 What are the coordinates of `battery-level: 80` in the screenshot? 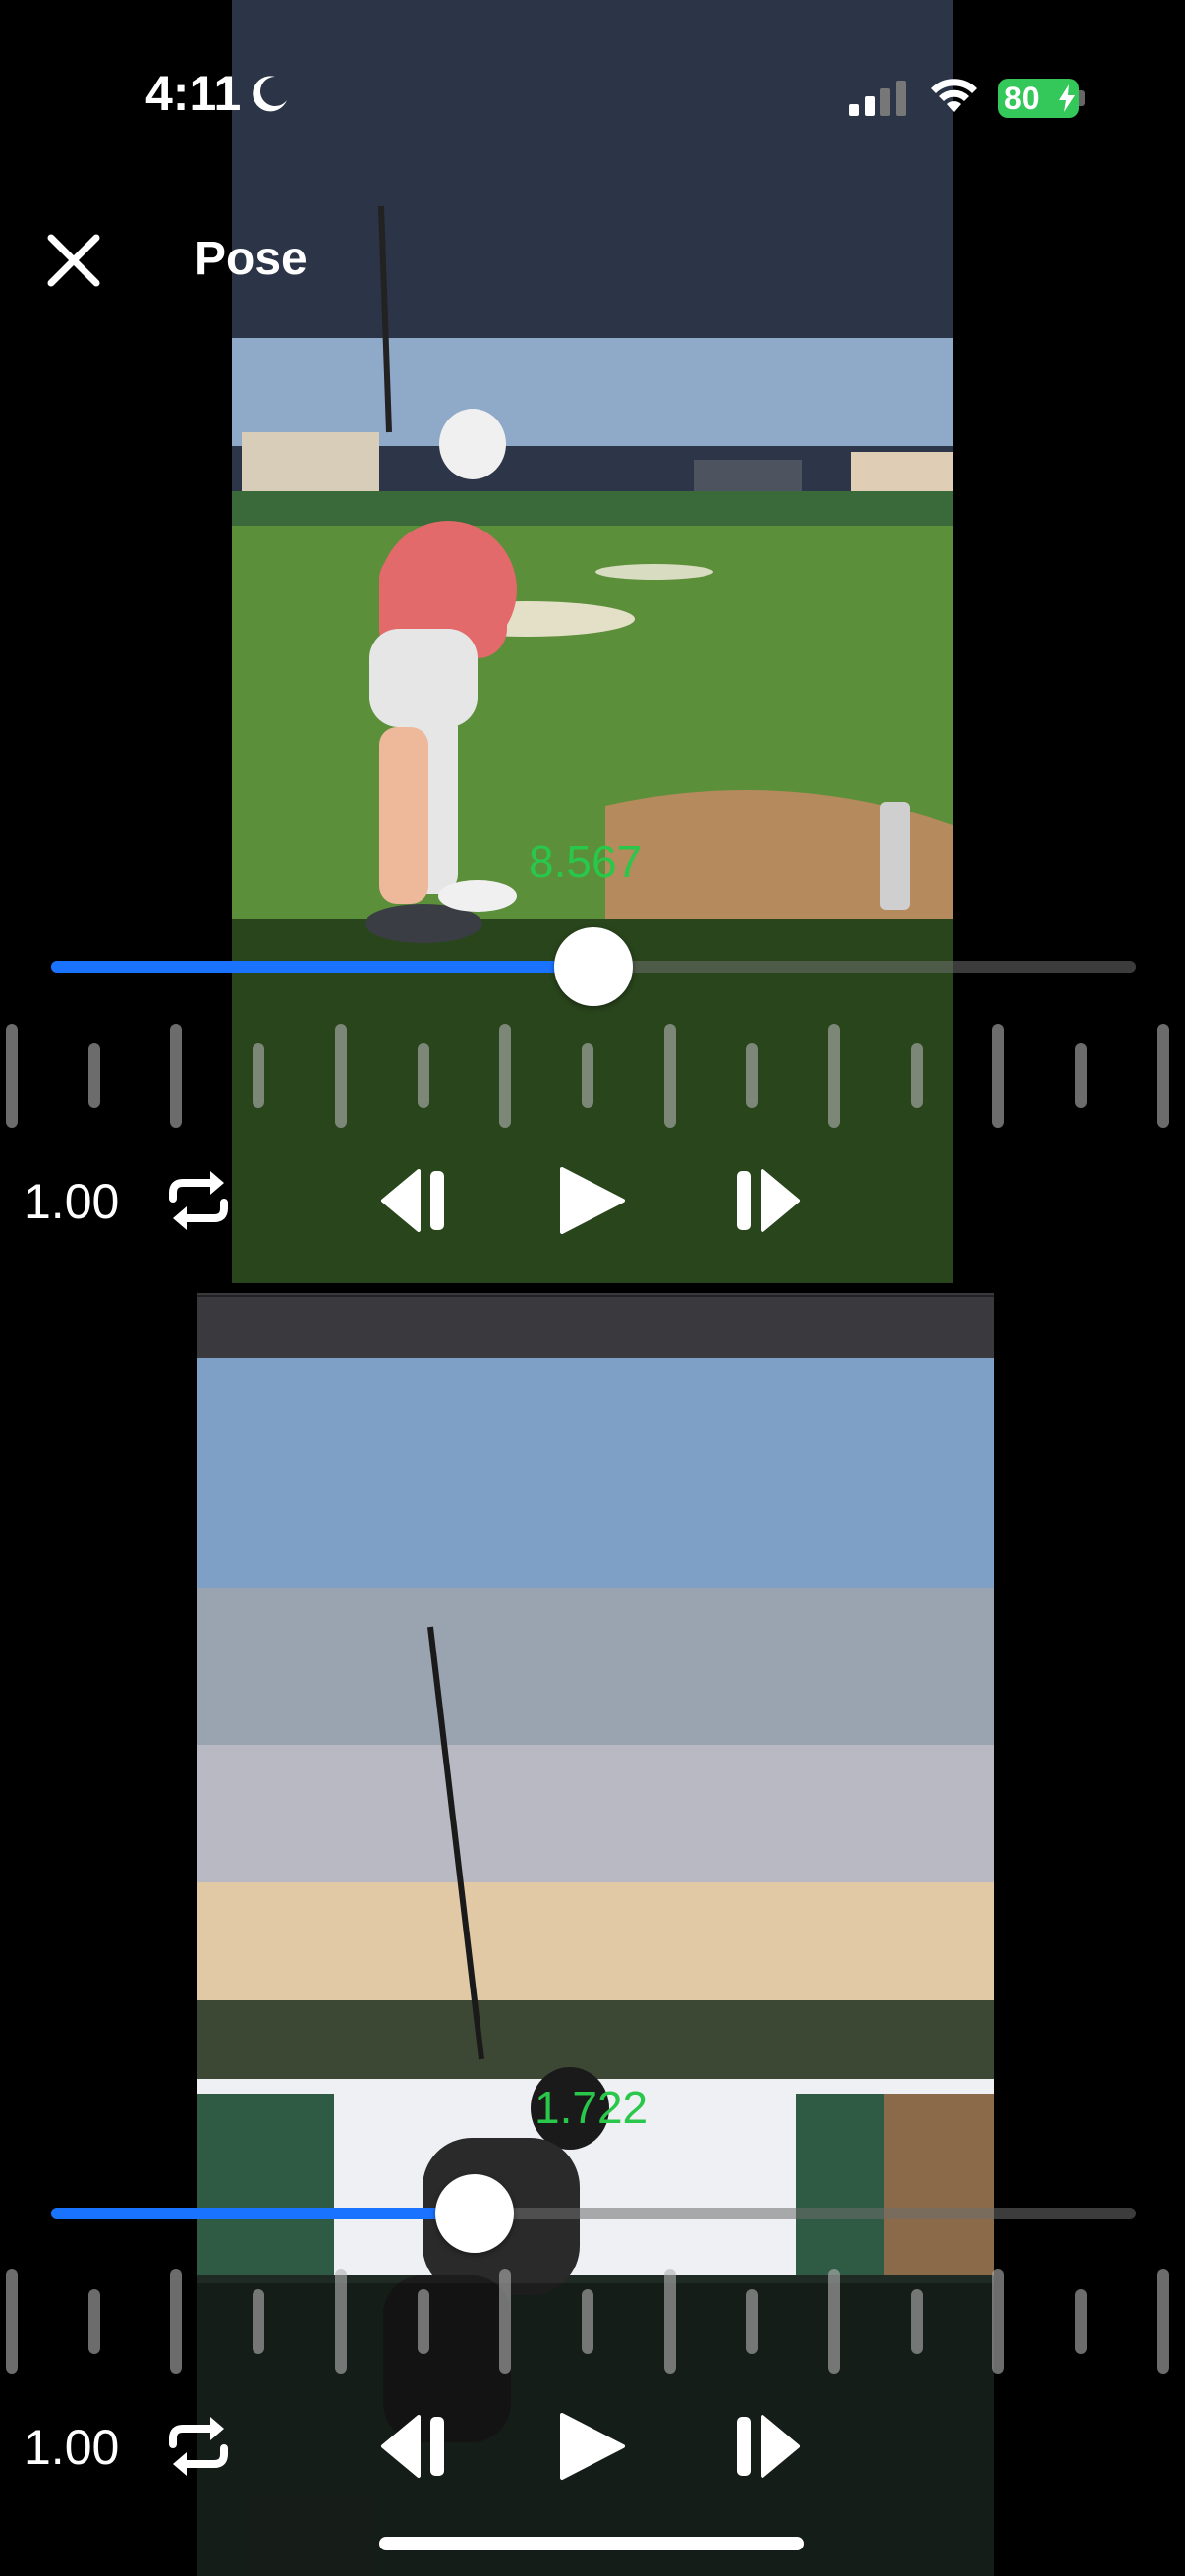 It's located at (1022, 98).